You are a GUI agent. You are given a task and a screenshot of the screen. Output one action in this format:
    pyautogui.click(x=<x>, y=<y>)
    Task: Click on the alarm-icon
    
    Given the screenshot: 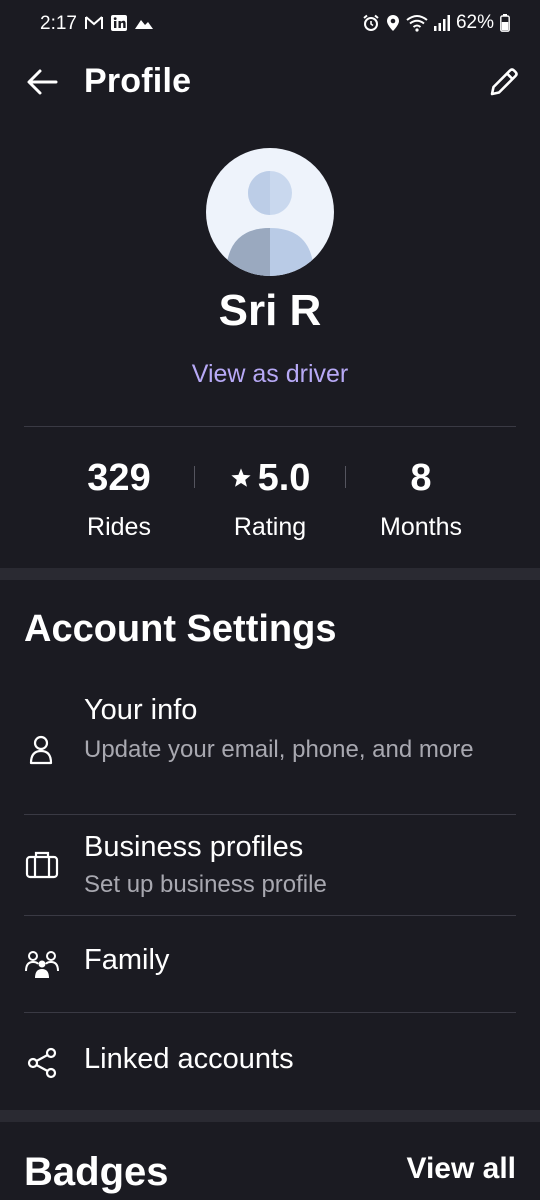 What is the action you would take?
    pyautogui.click(x=371, y=23)
    